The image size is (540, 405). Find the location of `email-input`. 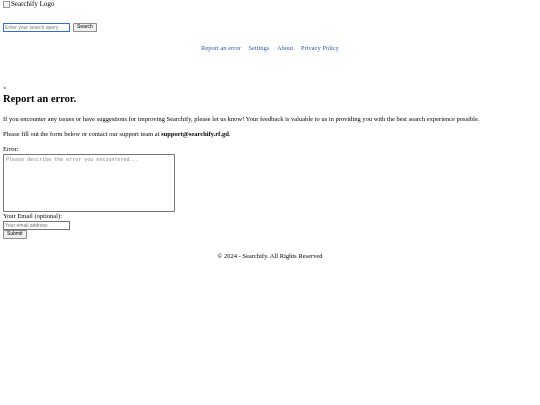

email-input is located at coordinates (36, 225).